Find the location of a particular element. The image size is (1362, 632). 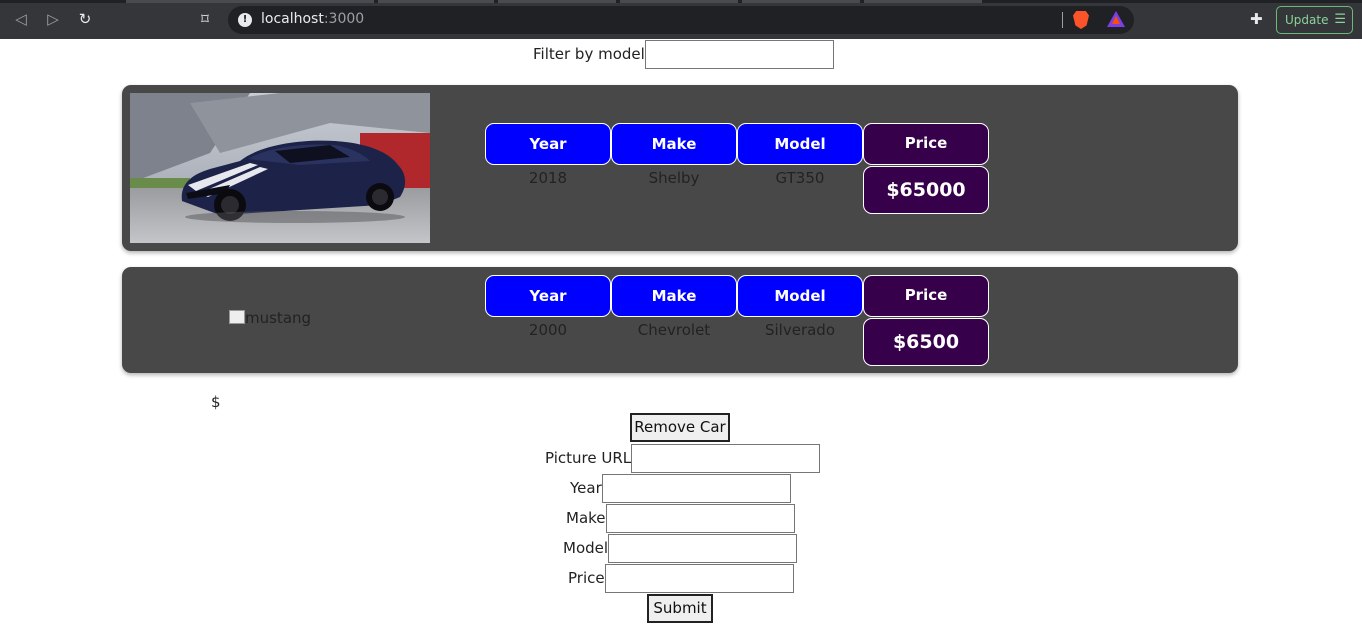

broken-image-icon is located at coordinates (237, 317).